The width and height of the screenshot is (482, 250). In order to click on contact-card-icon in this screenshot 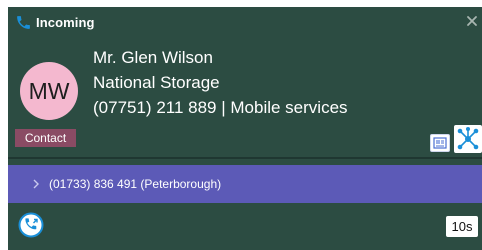, I will do `click(440, 143)`.